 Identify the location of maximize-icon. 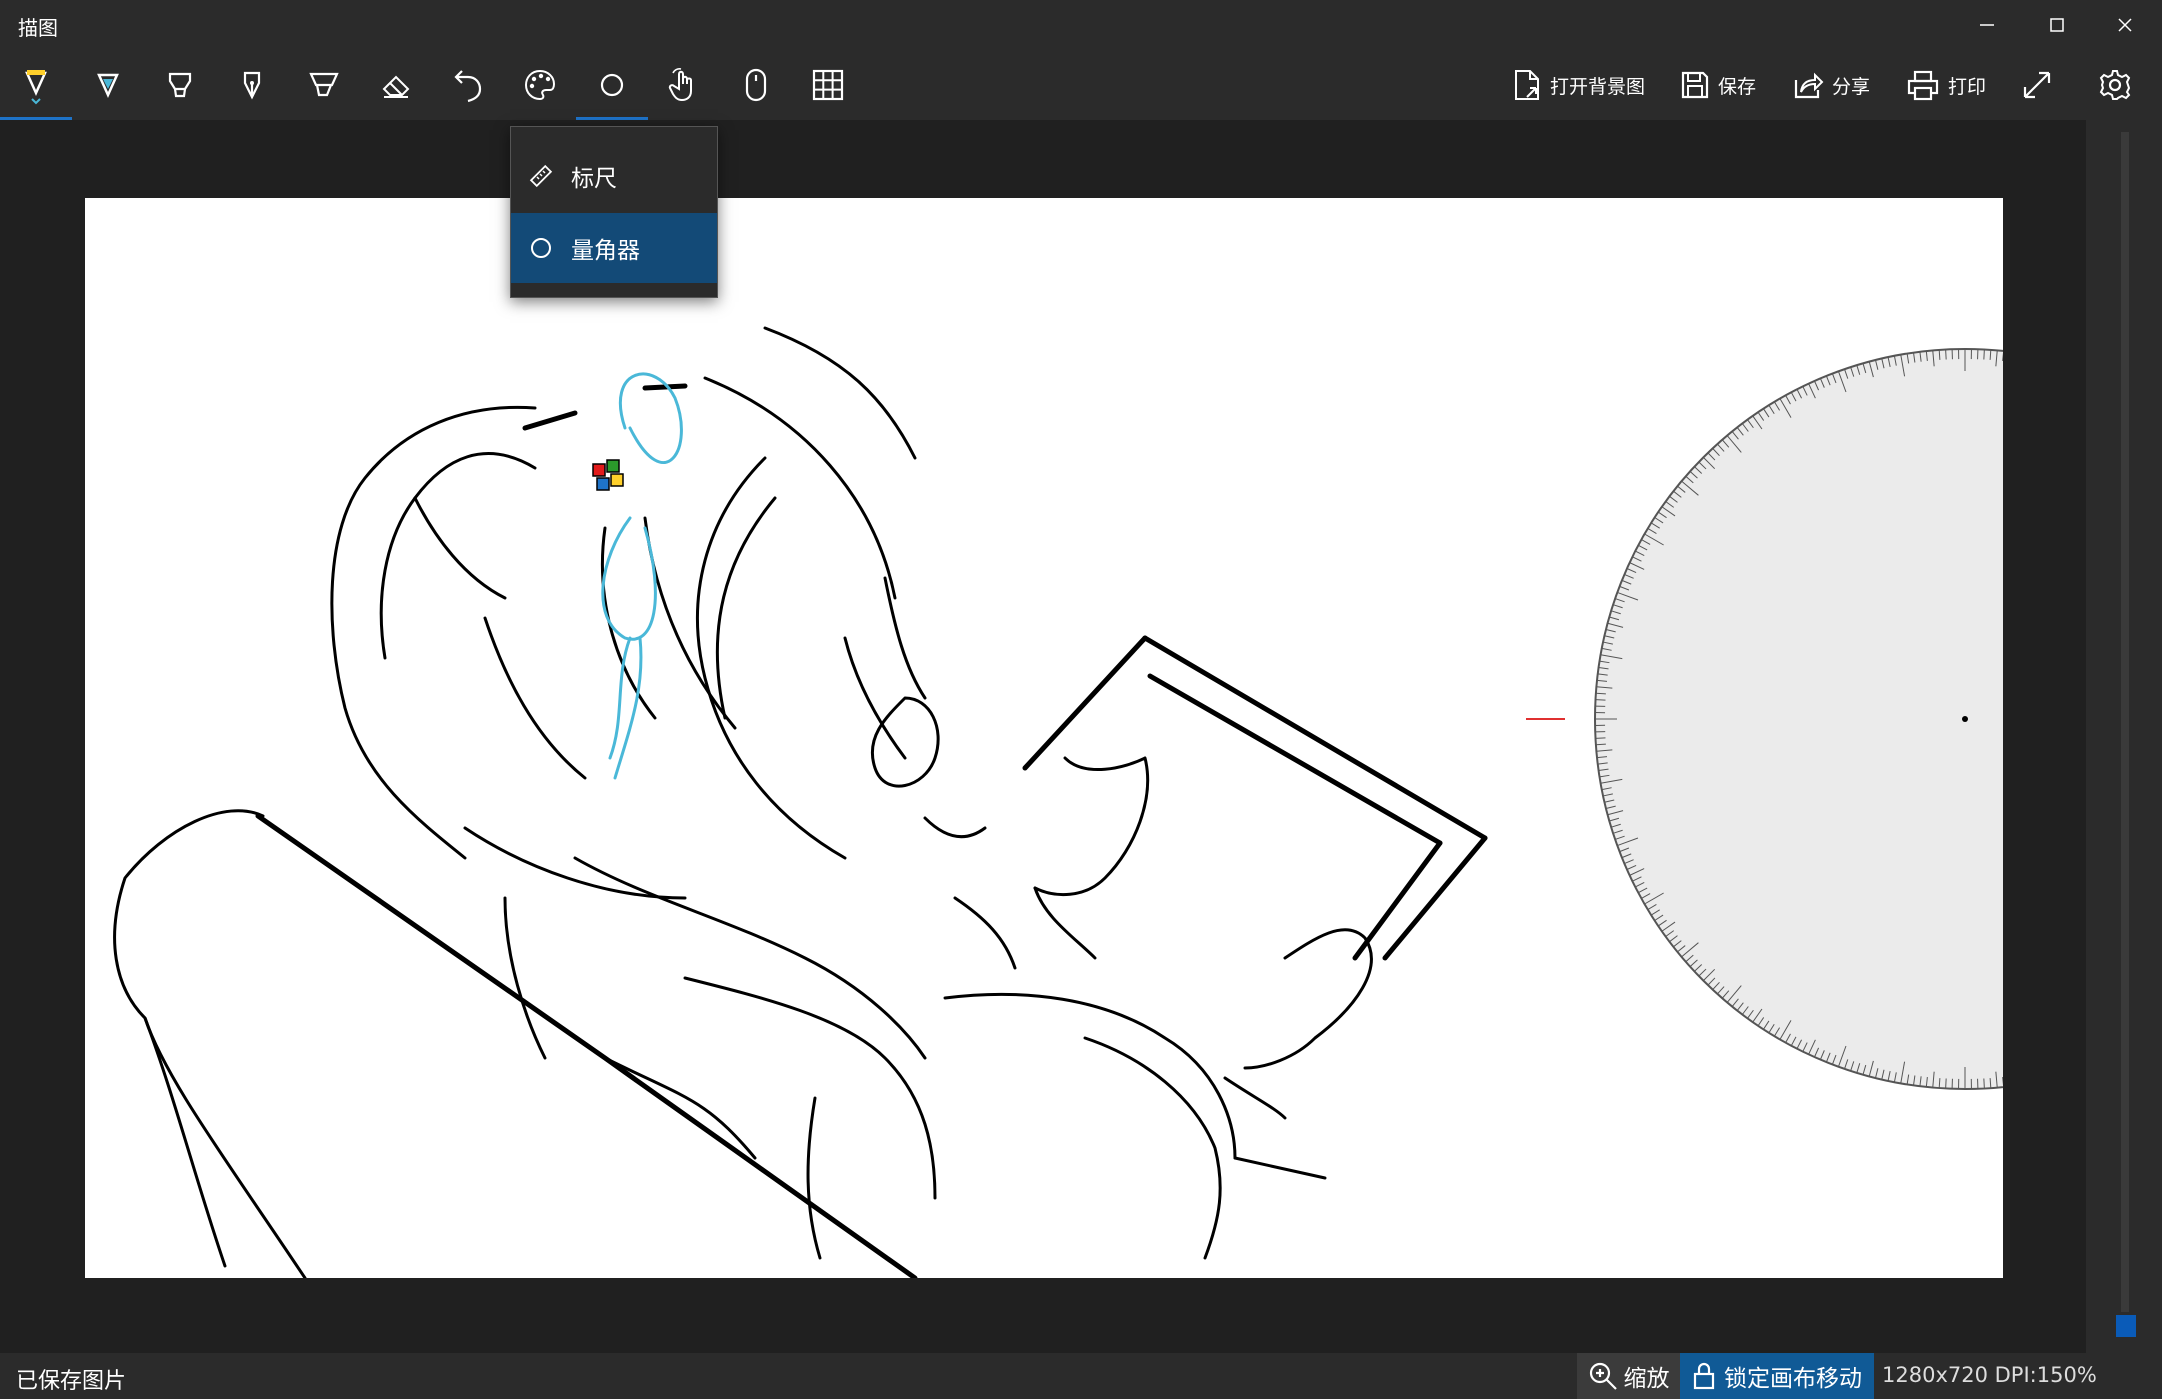
(2057, 25).